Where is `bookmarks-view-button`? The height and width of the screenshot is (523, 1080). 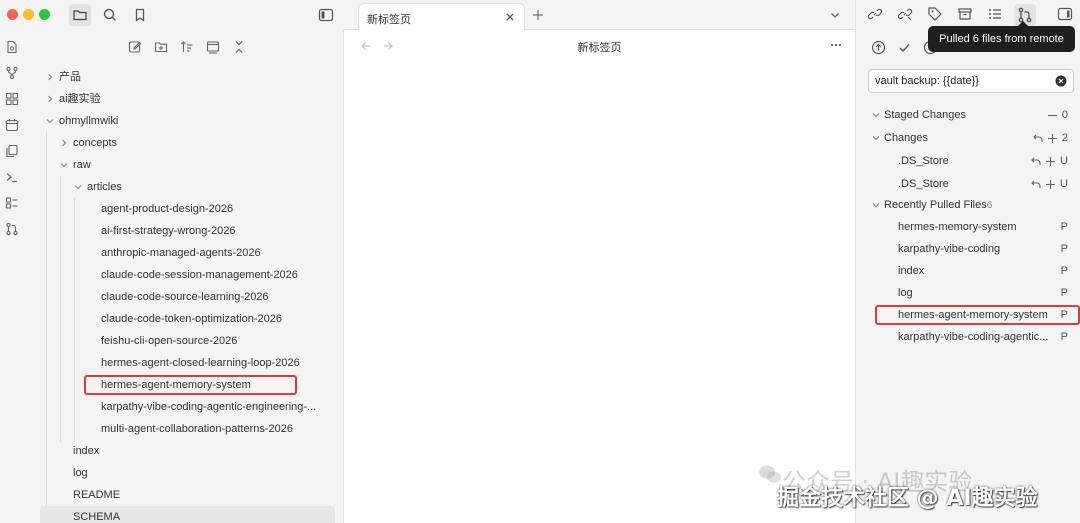
bookmarks-view-button is located at coordinates (140, 15).